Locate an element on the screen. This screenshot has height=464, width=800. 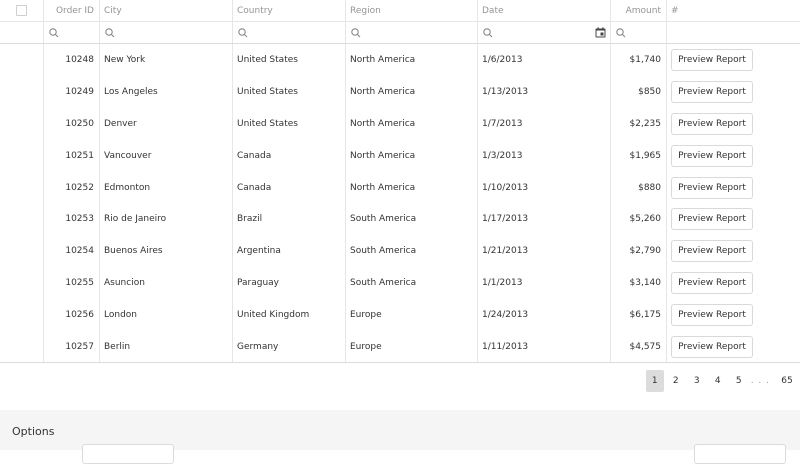
cell-date: 1/13/2013 is located at coordinates (544, 91).